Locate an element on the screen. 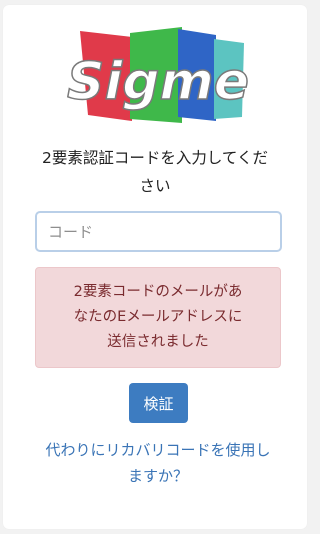 The height and width of the screenshot is (534, 320). verify-button: 検証 is located at coordinates (158, 403).